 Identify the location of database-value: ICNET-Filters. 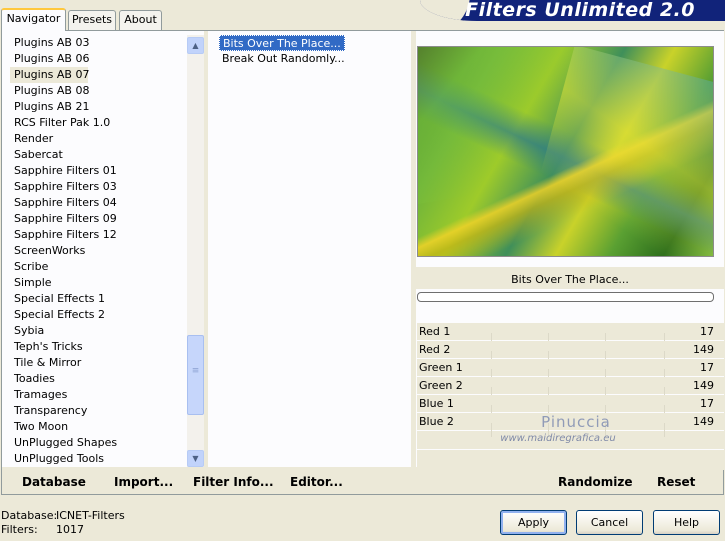
(90, 515).